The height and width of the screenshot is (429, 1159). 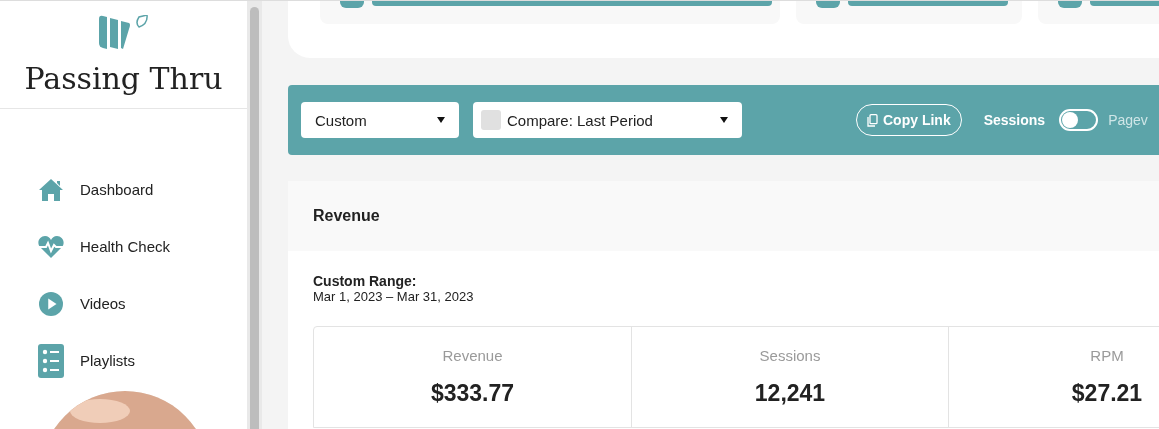 What do you see at coordinates (1107, 355) in the screenshot?
I see `metric-label: RPM` at bounding box center [1107, 355].